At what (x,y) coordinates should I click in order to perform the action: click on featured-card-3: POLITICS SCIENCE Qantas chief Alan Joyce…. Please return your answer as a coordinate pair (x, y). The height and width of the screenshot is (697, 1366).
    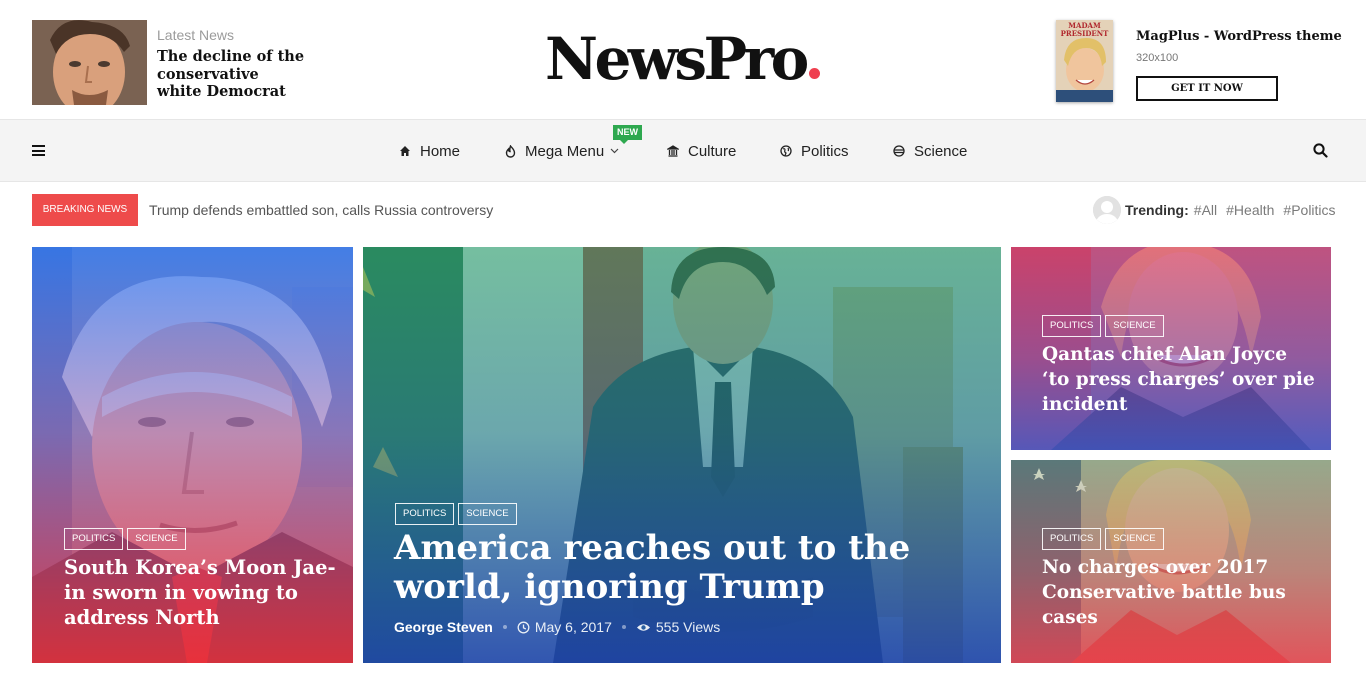
    Looking at the image, I should click on (1171, 348).